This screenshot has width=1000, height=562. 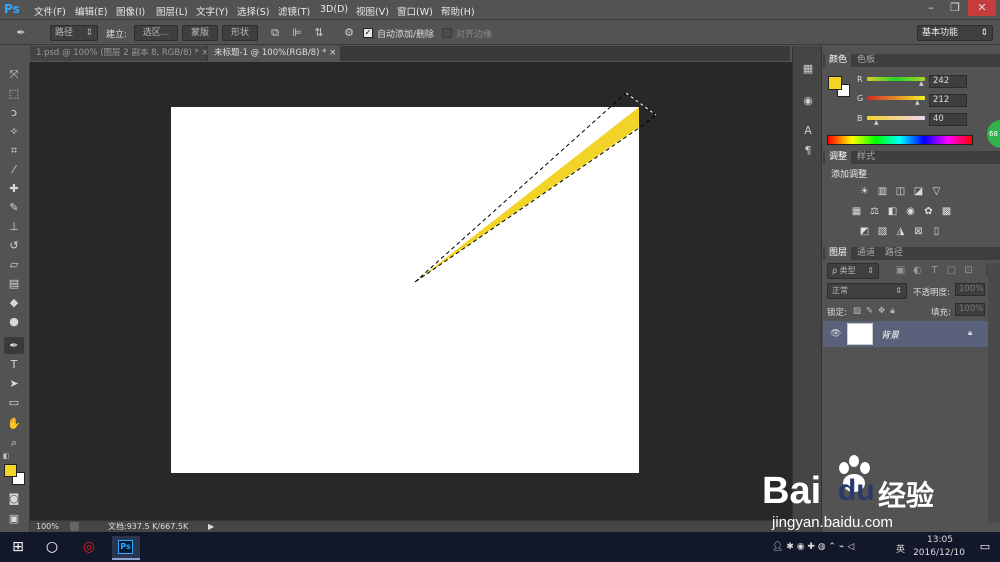 I want to click on layers-scrollbar, so click(x=994, y=393).